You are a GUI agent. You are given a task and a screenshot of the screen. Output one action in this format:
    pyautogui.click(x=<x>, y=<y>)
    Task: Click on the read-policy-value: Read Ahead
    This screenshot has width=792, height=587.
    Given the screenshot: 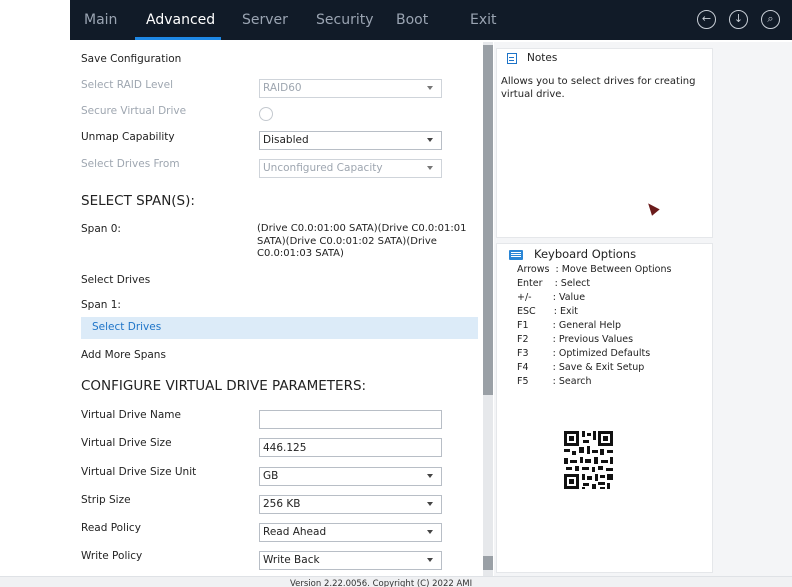 What is the action you would take?
    pyautogui.click(x=295, y=532)
    